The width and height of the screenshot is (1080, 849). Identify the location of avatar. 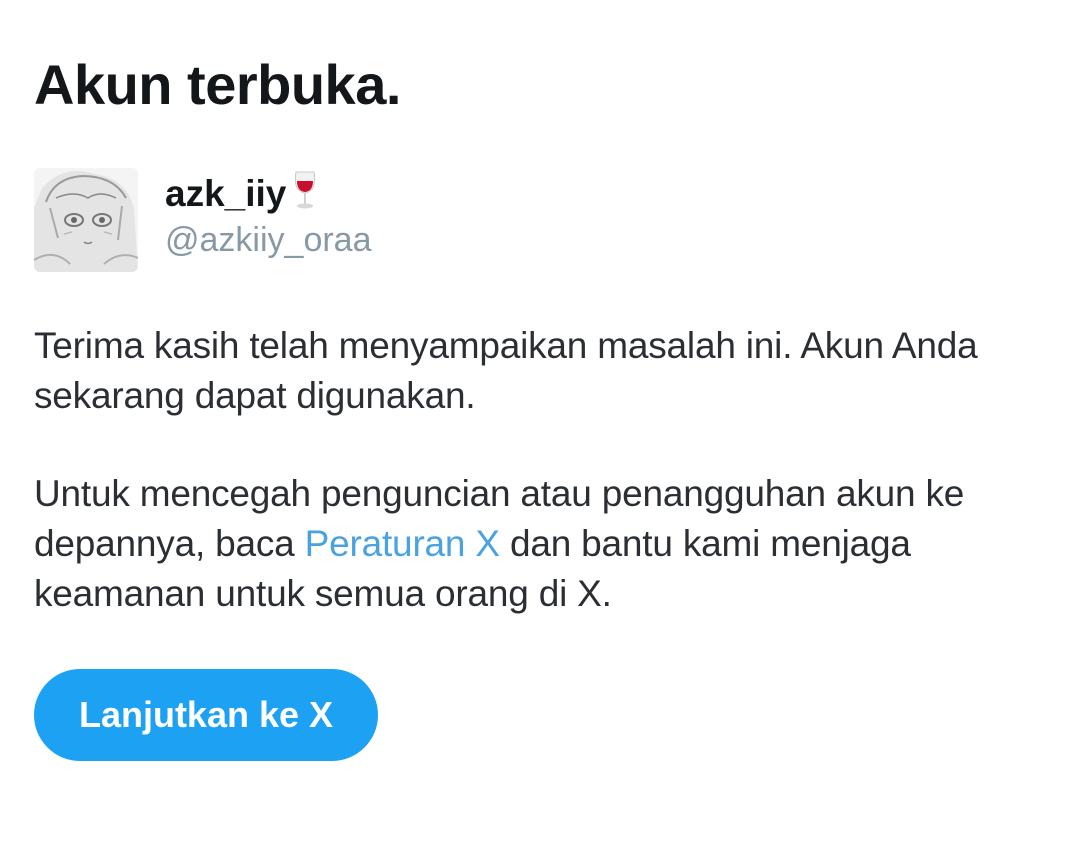
(86, 220).